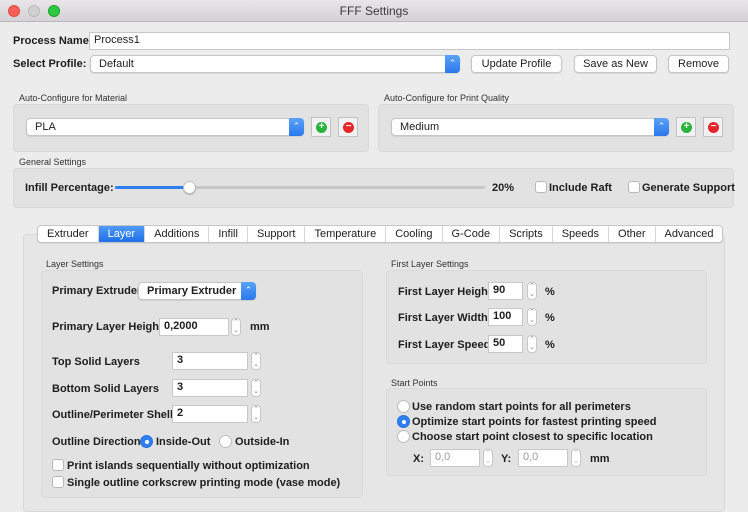 Image resolution: width=748 pixels, height=512 pixels. I want to click on remove-material-button: −, so click(348, 127).